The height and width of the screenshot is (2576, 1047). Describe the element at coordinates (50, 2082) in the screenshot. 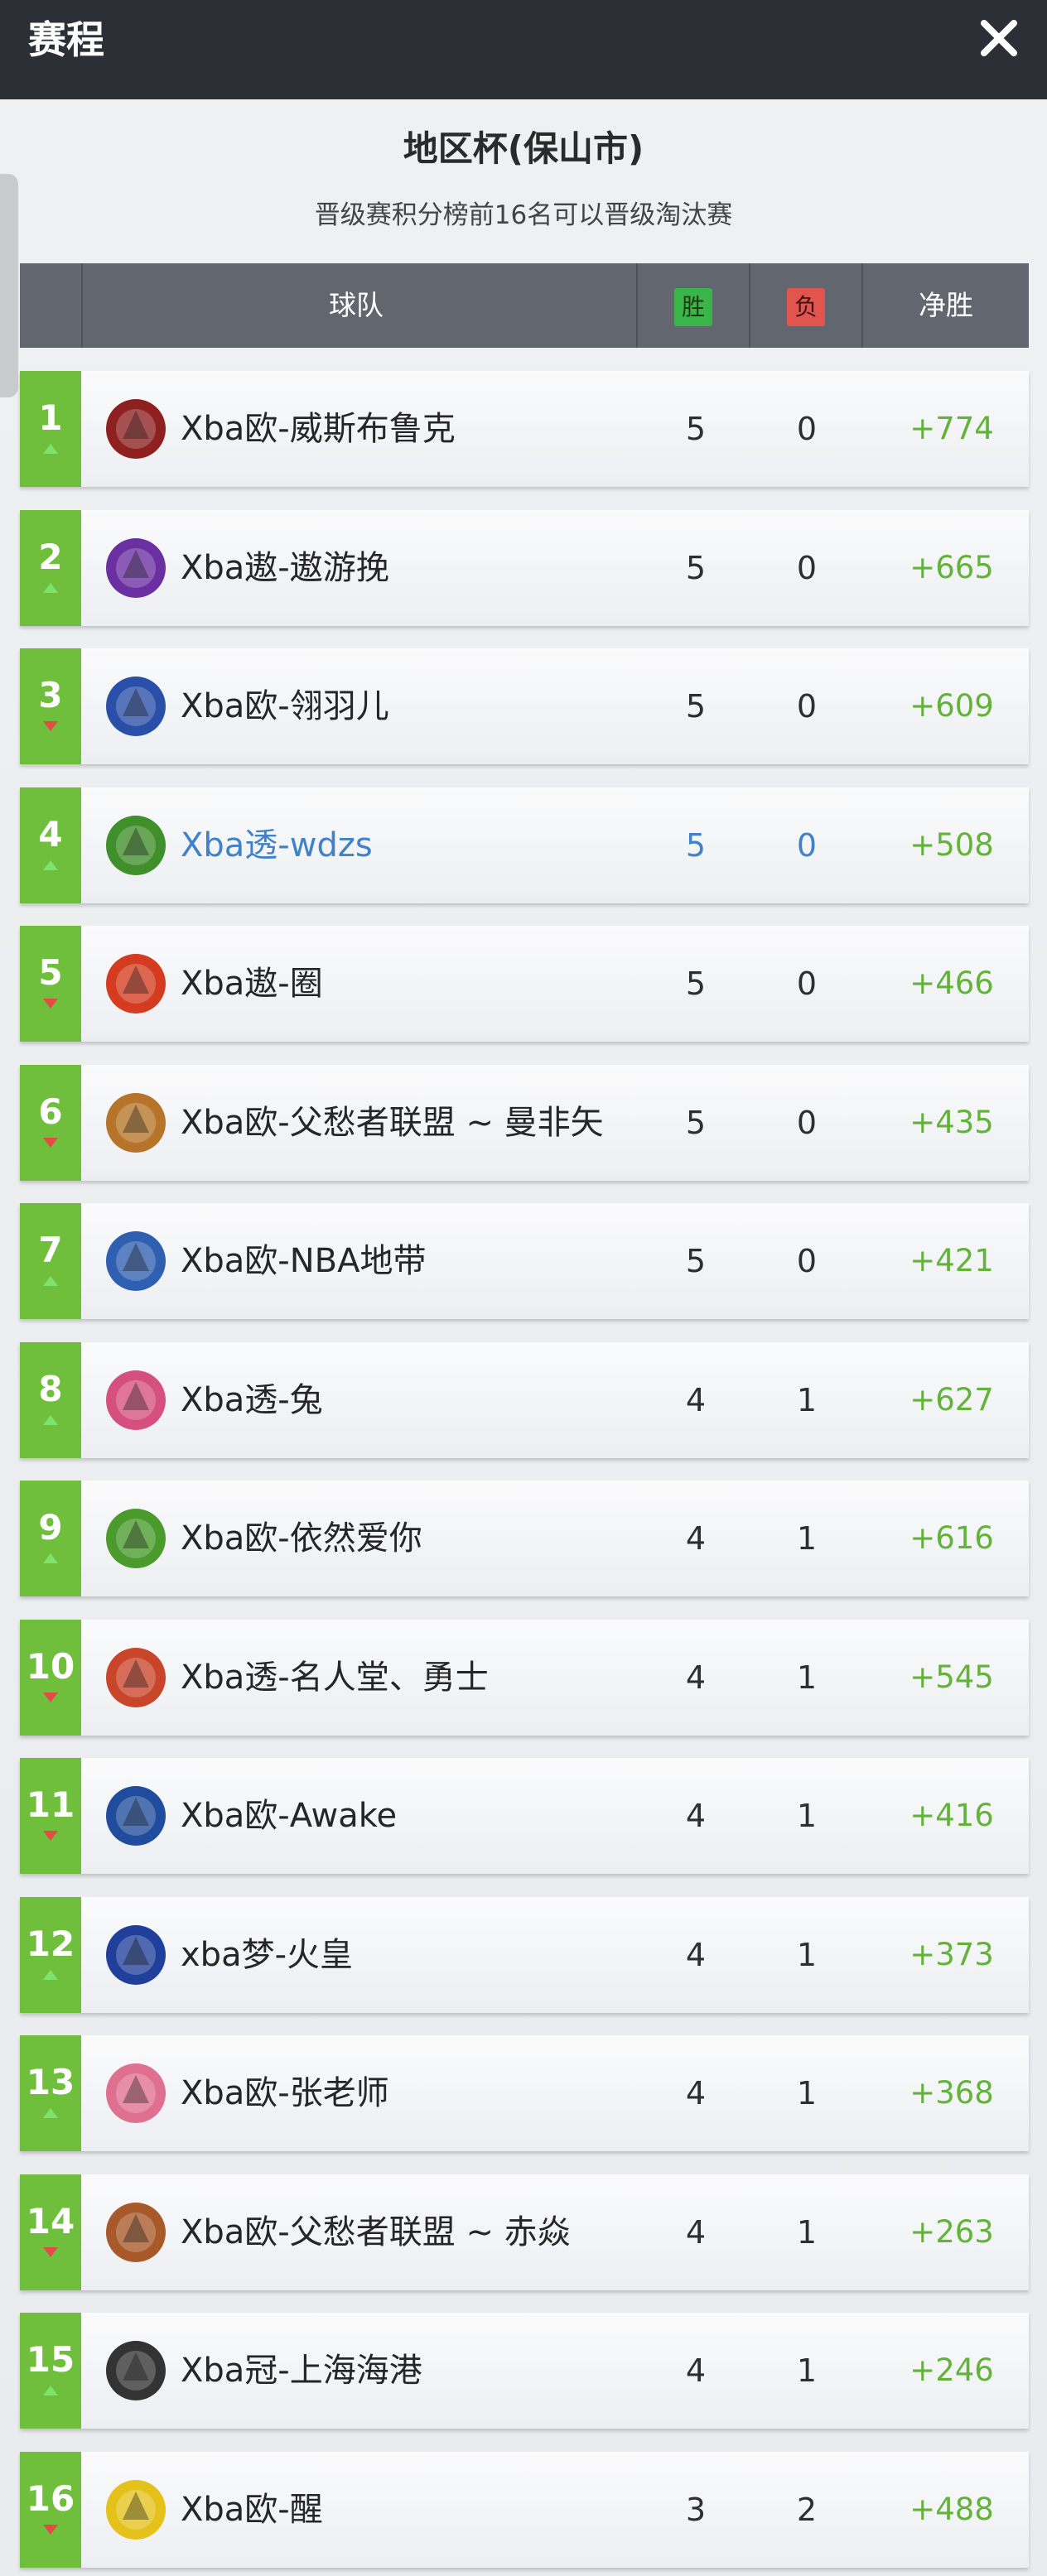

I see `rank-number: 13` at that location.